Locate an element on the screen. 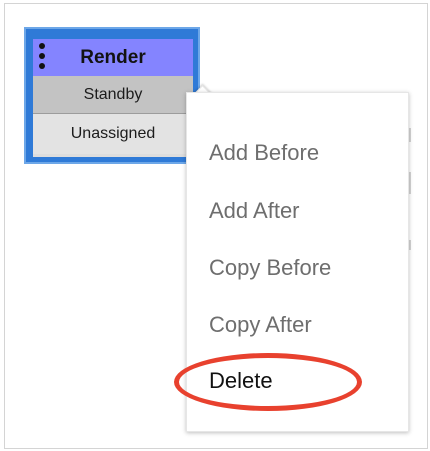 The height and width of the screenshot is (451, 430). menu-item-copy-after: Copy After is located at coordinates (297, 325).